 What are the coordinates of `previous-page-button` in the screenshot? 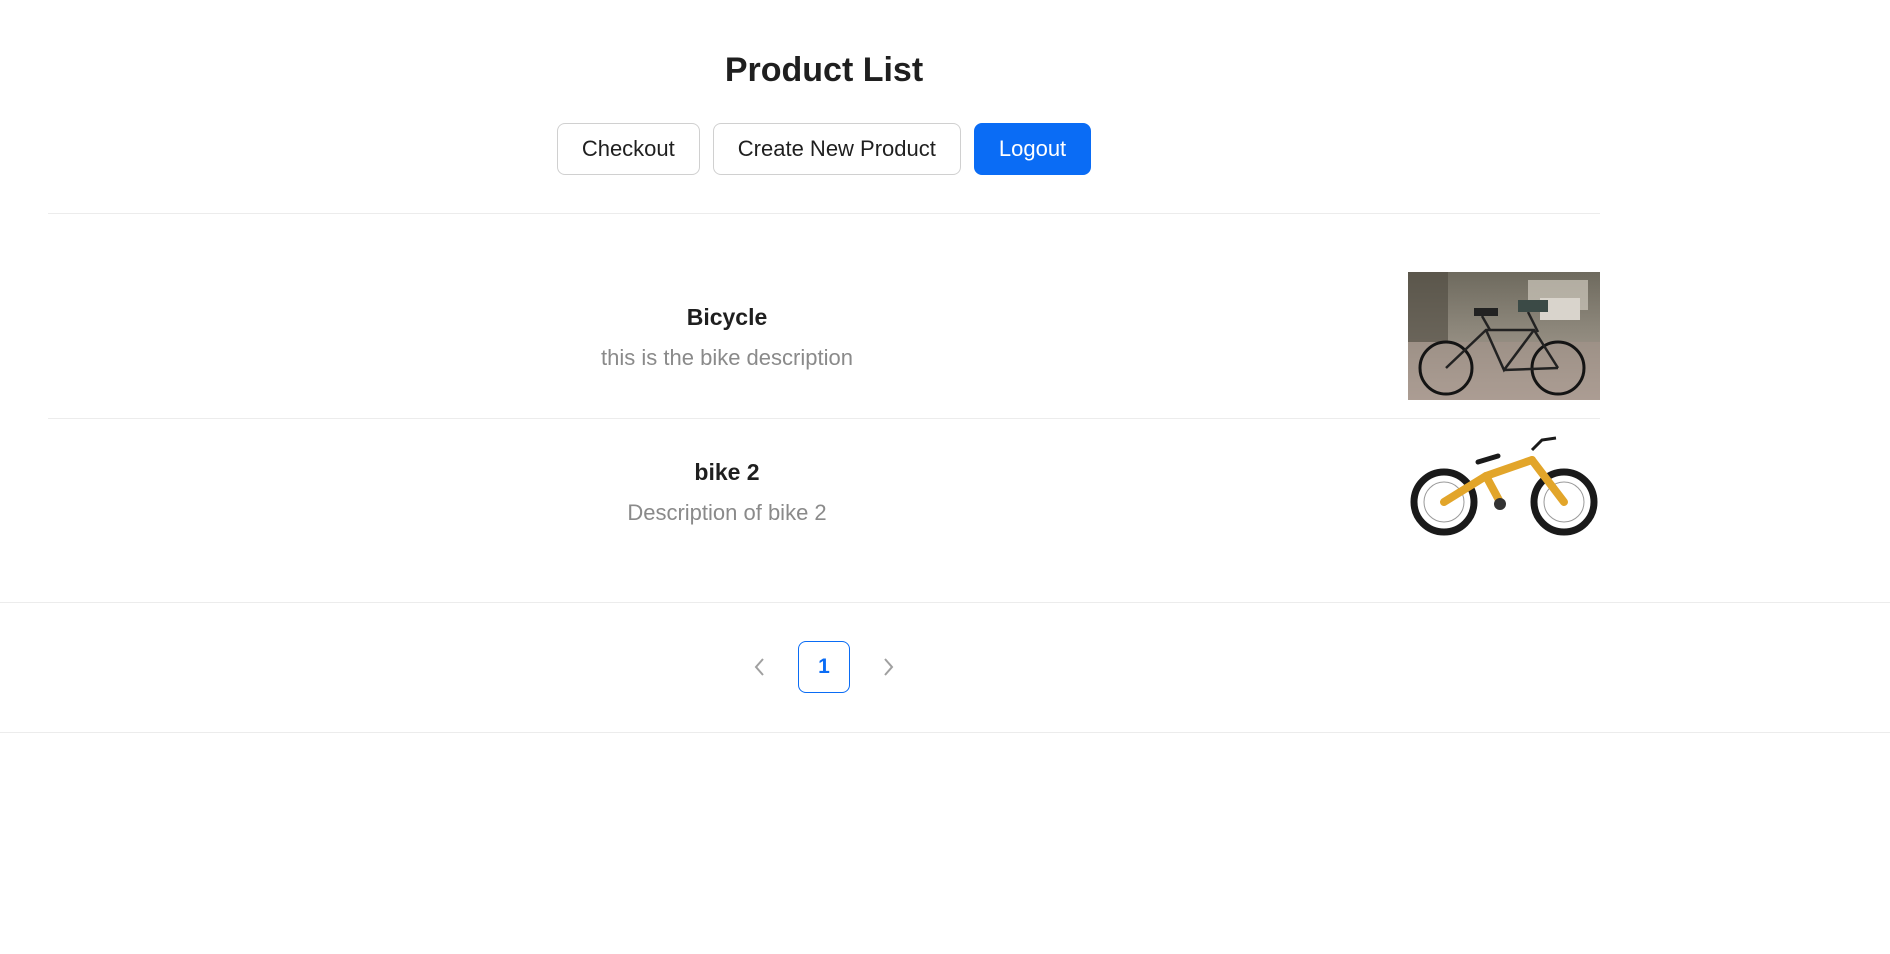 It's located at (760, 667).